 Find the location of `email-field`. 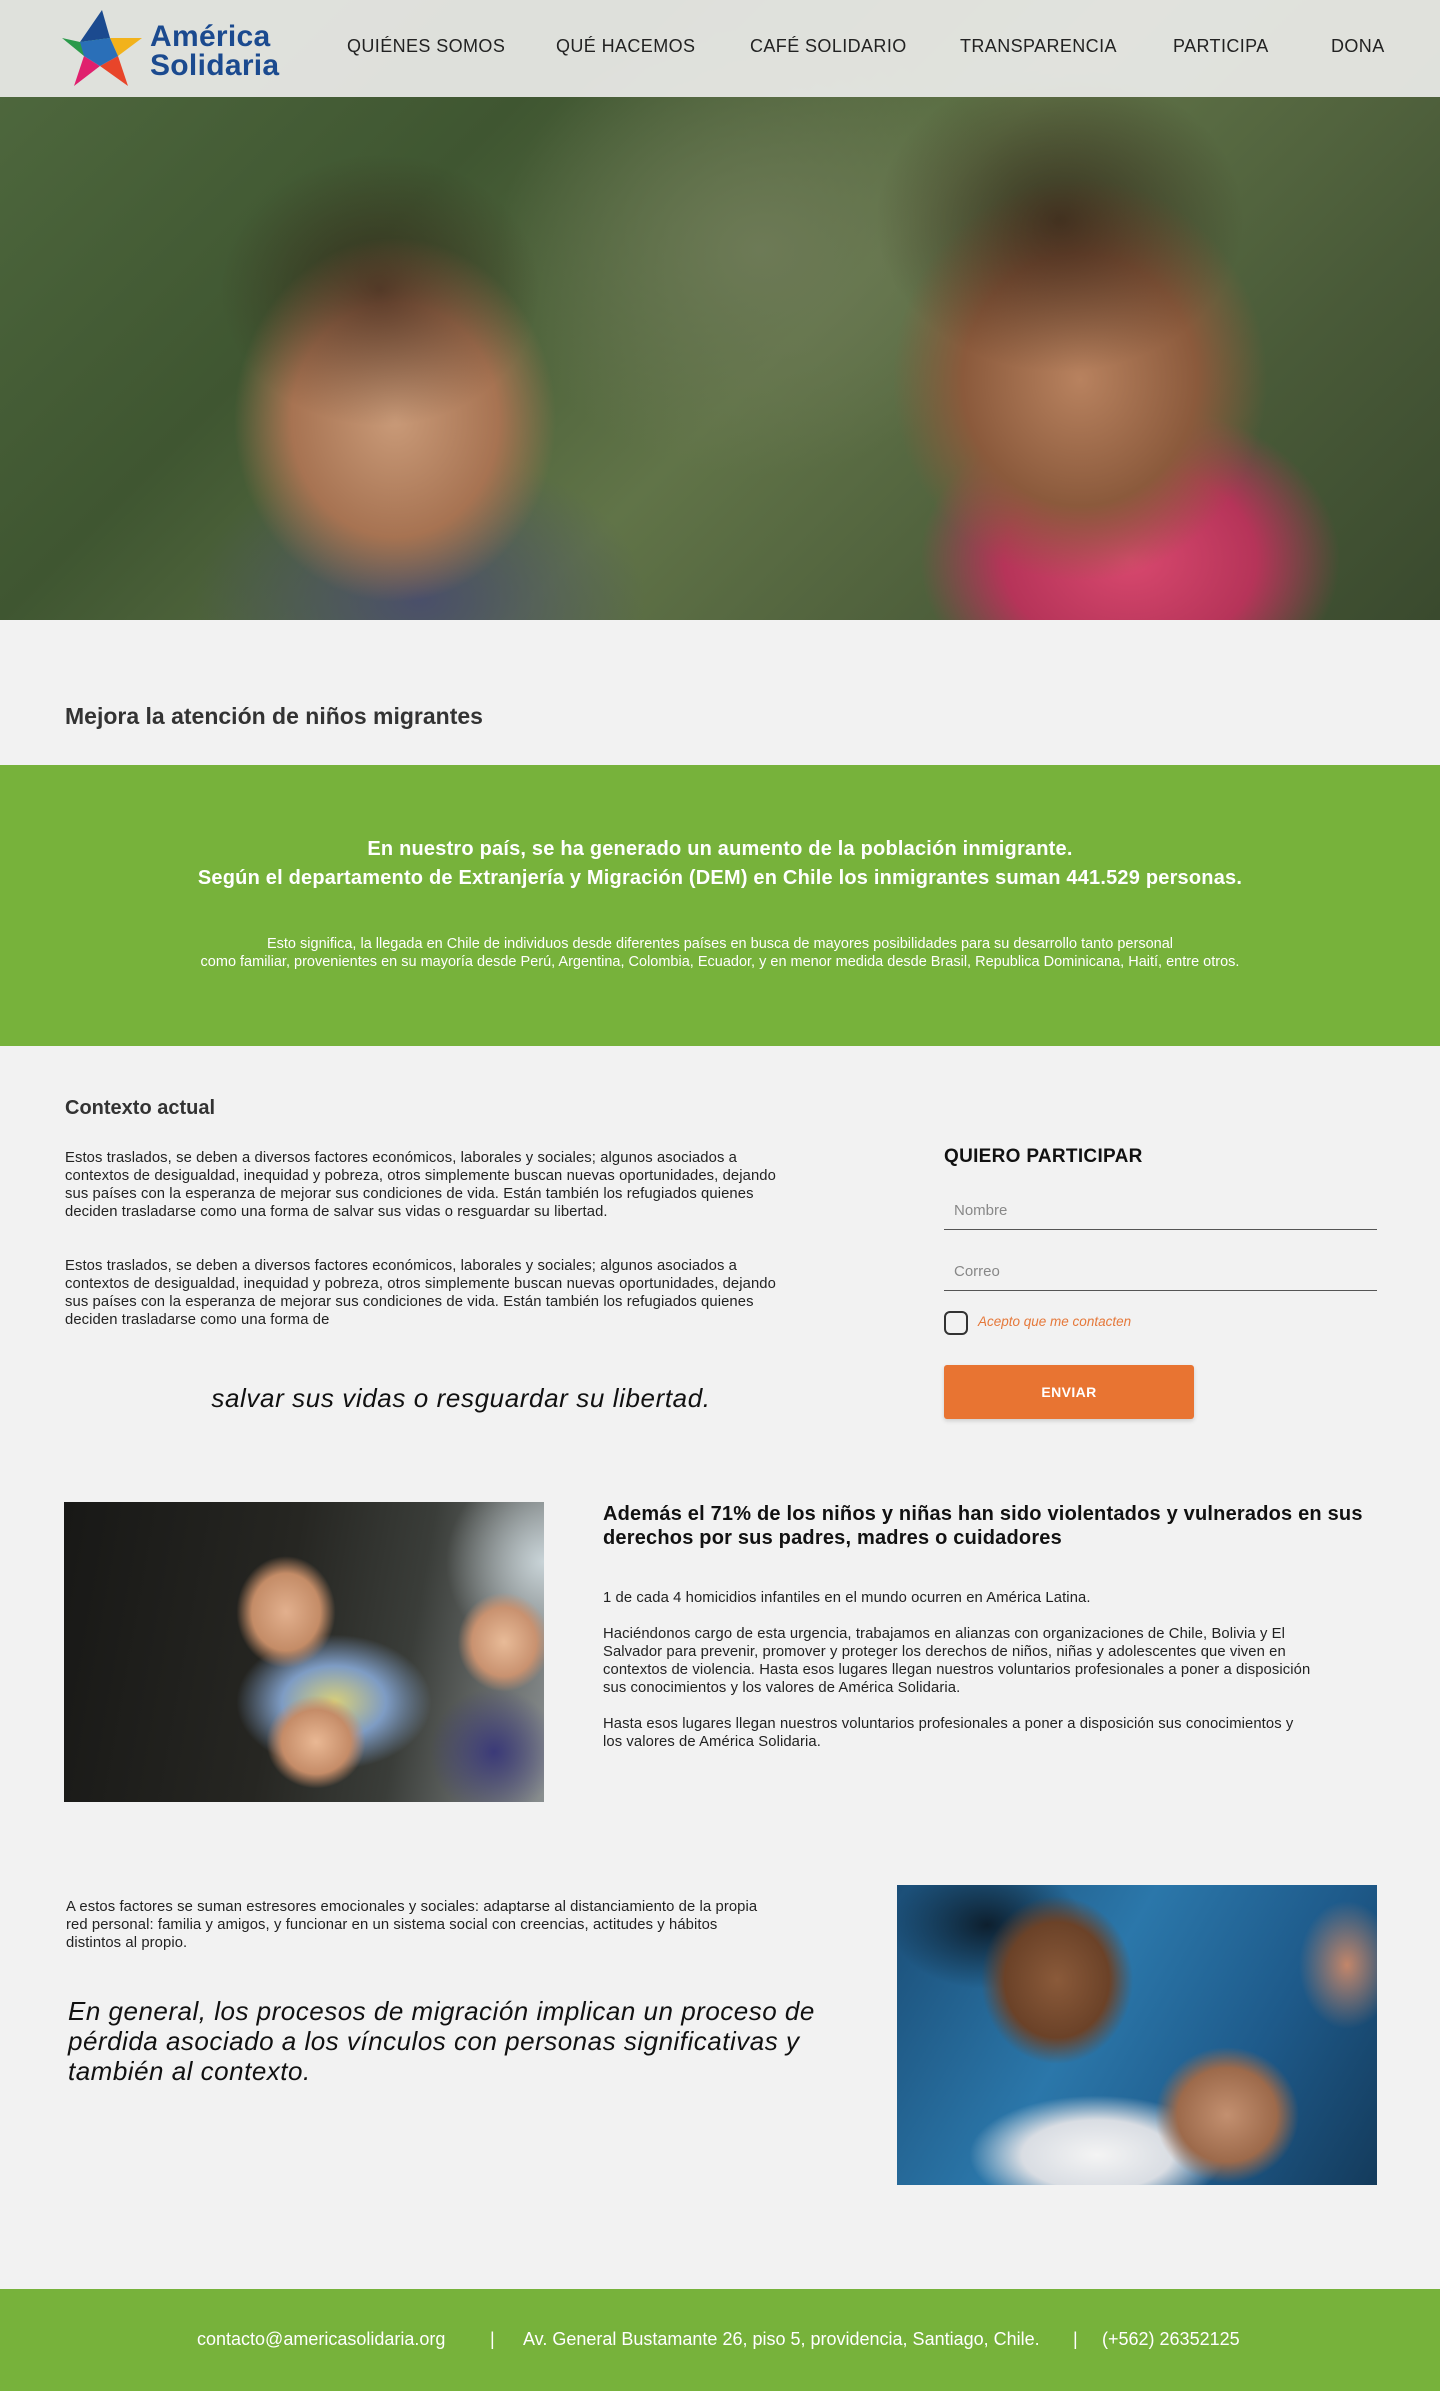

email-field is located at coordinates (1160, 1272).